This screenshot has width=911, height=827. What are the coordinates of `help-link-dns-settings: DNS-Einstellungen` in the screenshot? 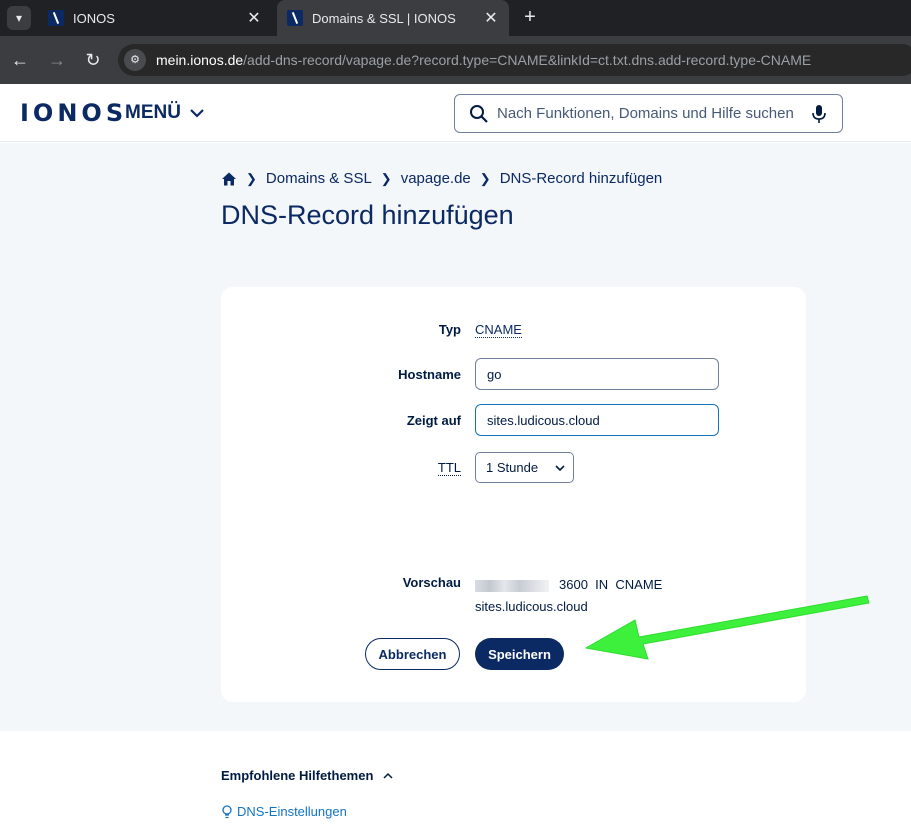 It's located at (284, 811).